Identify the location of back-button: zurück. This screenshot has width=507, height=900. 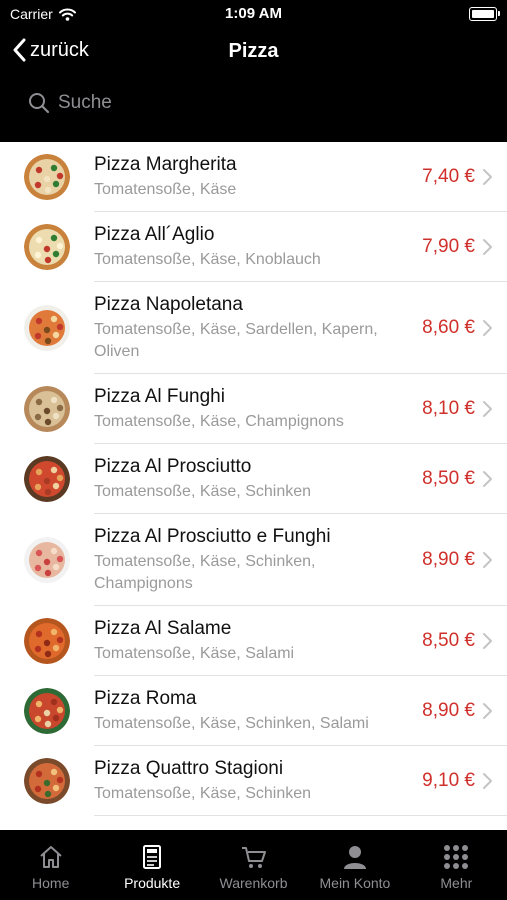
(50, 50).